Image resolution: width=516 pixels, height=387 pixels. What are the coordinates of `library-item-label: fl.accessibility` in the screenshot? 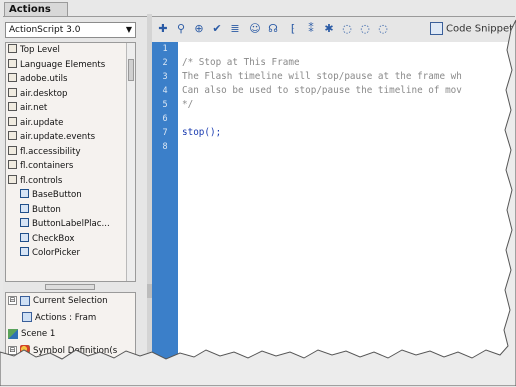 It's located at (50, 151).